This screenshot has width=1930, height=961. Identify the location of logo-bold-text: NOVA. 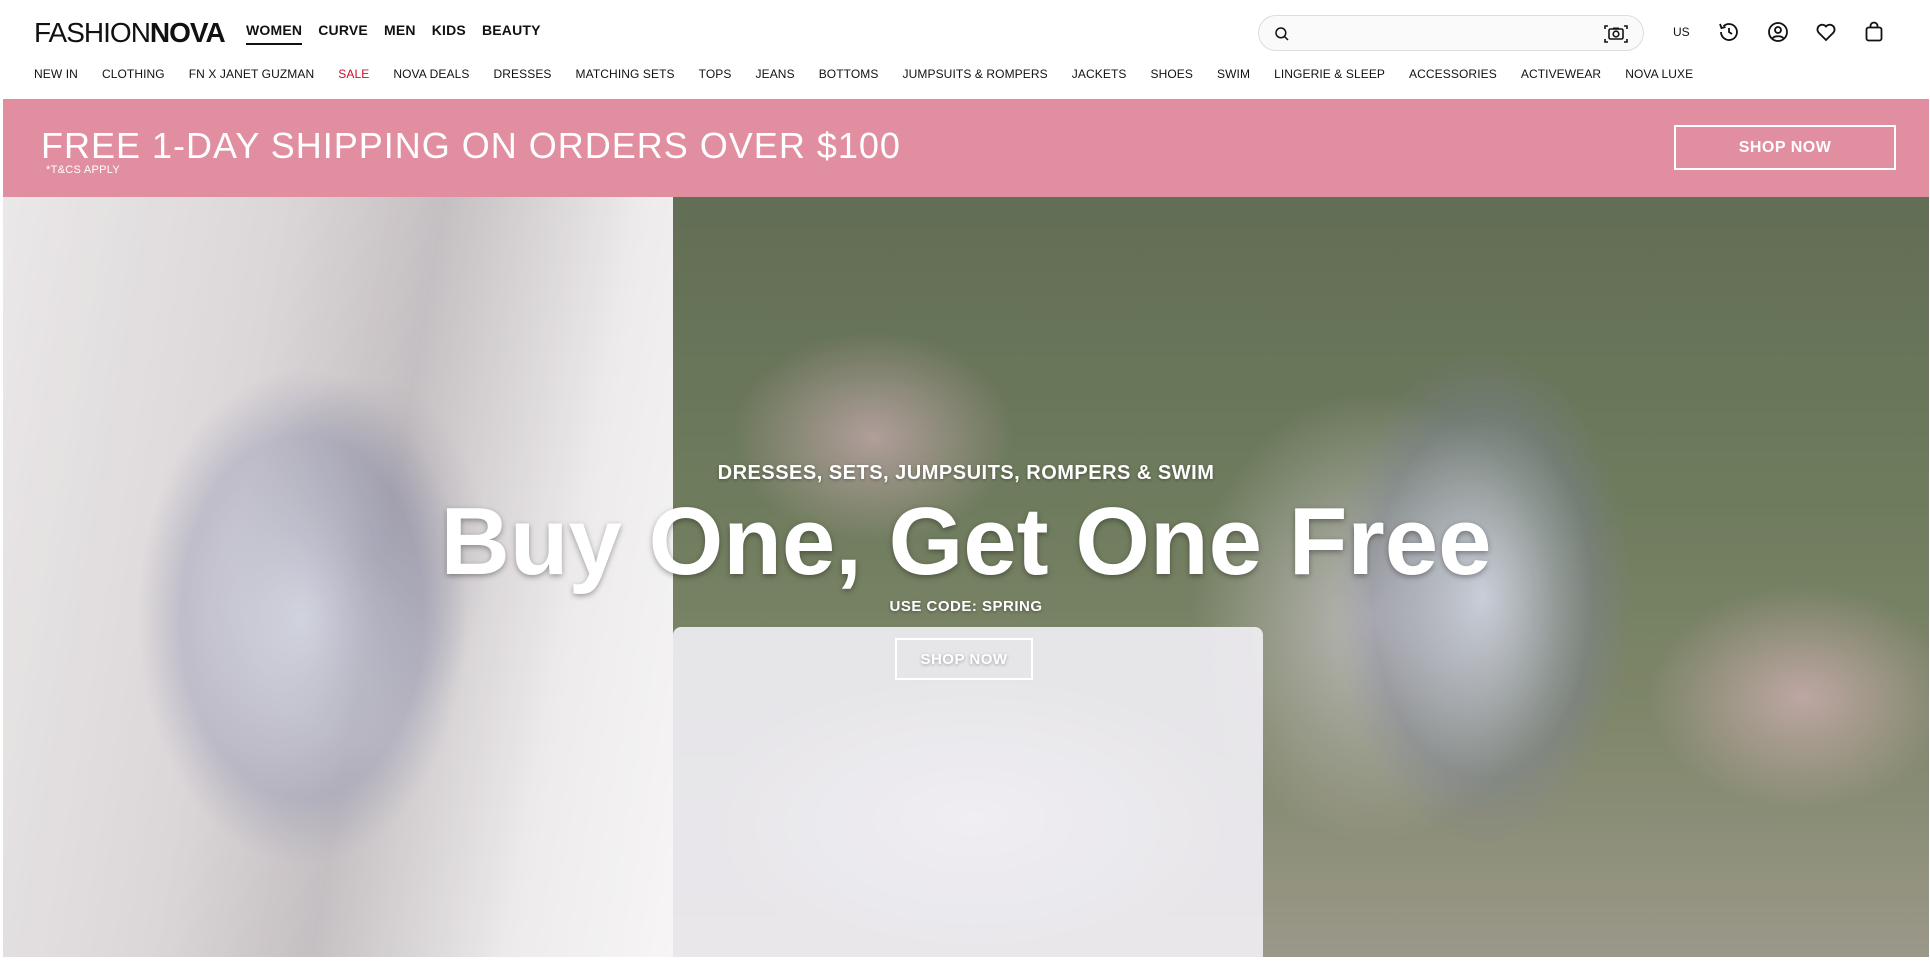
(187, 32).